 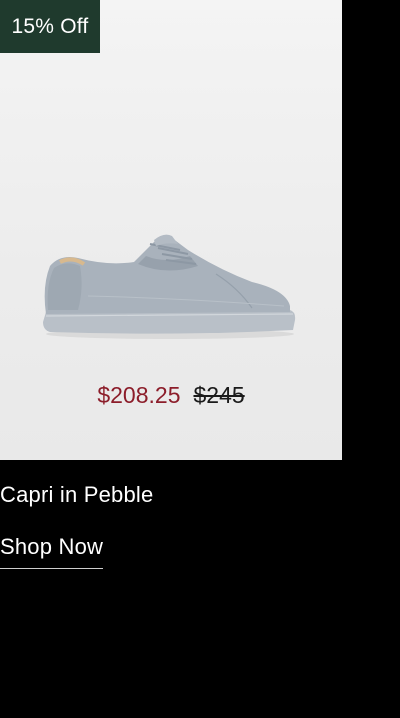 I want to click on sneaker-image, so click(x=169, y=286).